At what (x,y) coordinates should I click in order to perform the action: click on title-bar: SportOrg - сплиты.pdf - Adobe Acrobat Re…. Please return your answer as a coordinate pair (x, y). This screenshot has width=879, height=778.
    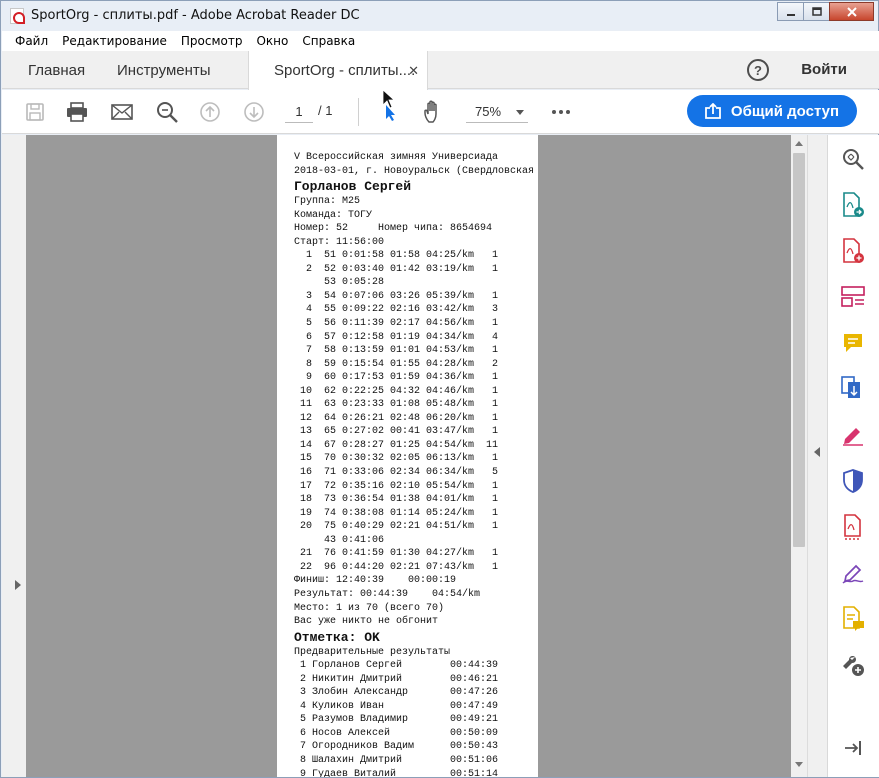
    Looking at the image, I should click on (439, 15).